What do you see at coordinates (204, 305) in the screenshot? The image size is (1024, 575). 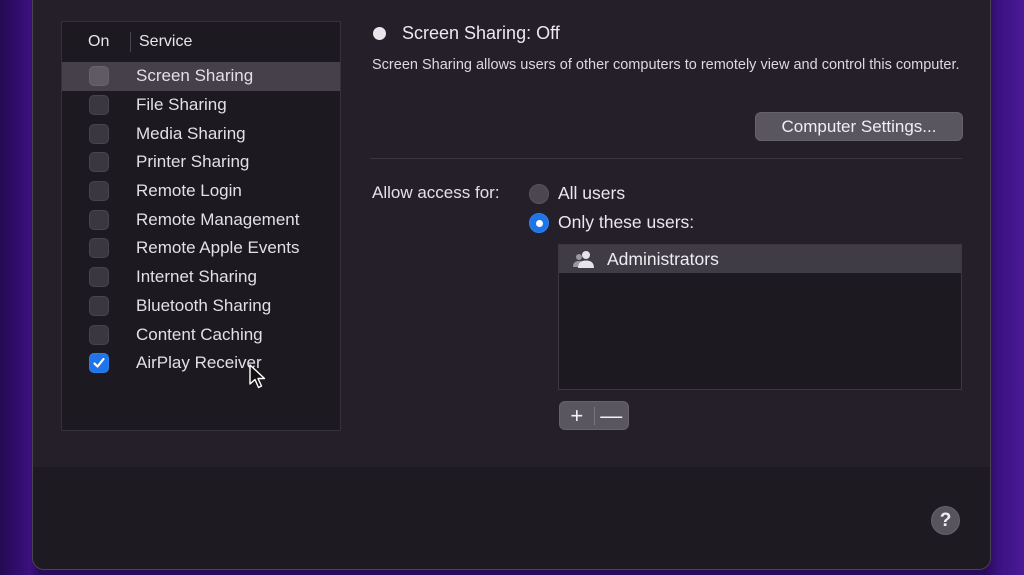 I see `service-label: Bluetooth Sharing` at bounding box center [204, 305].